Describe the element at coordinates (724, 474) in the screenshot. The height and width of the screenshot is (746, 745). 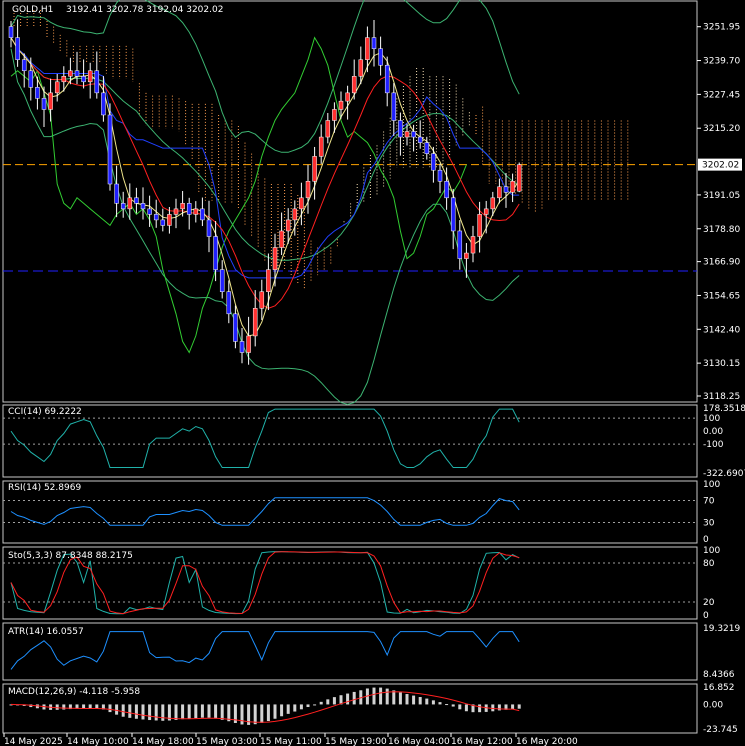
I see `indicator-tick-label: -322.6907` at that location.